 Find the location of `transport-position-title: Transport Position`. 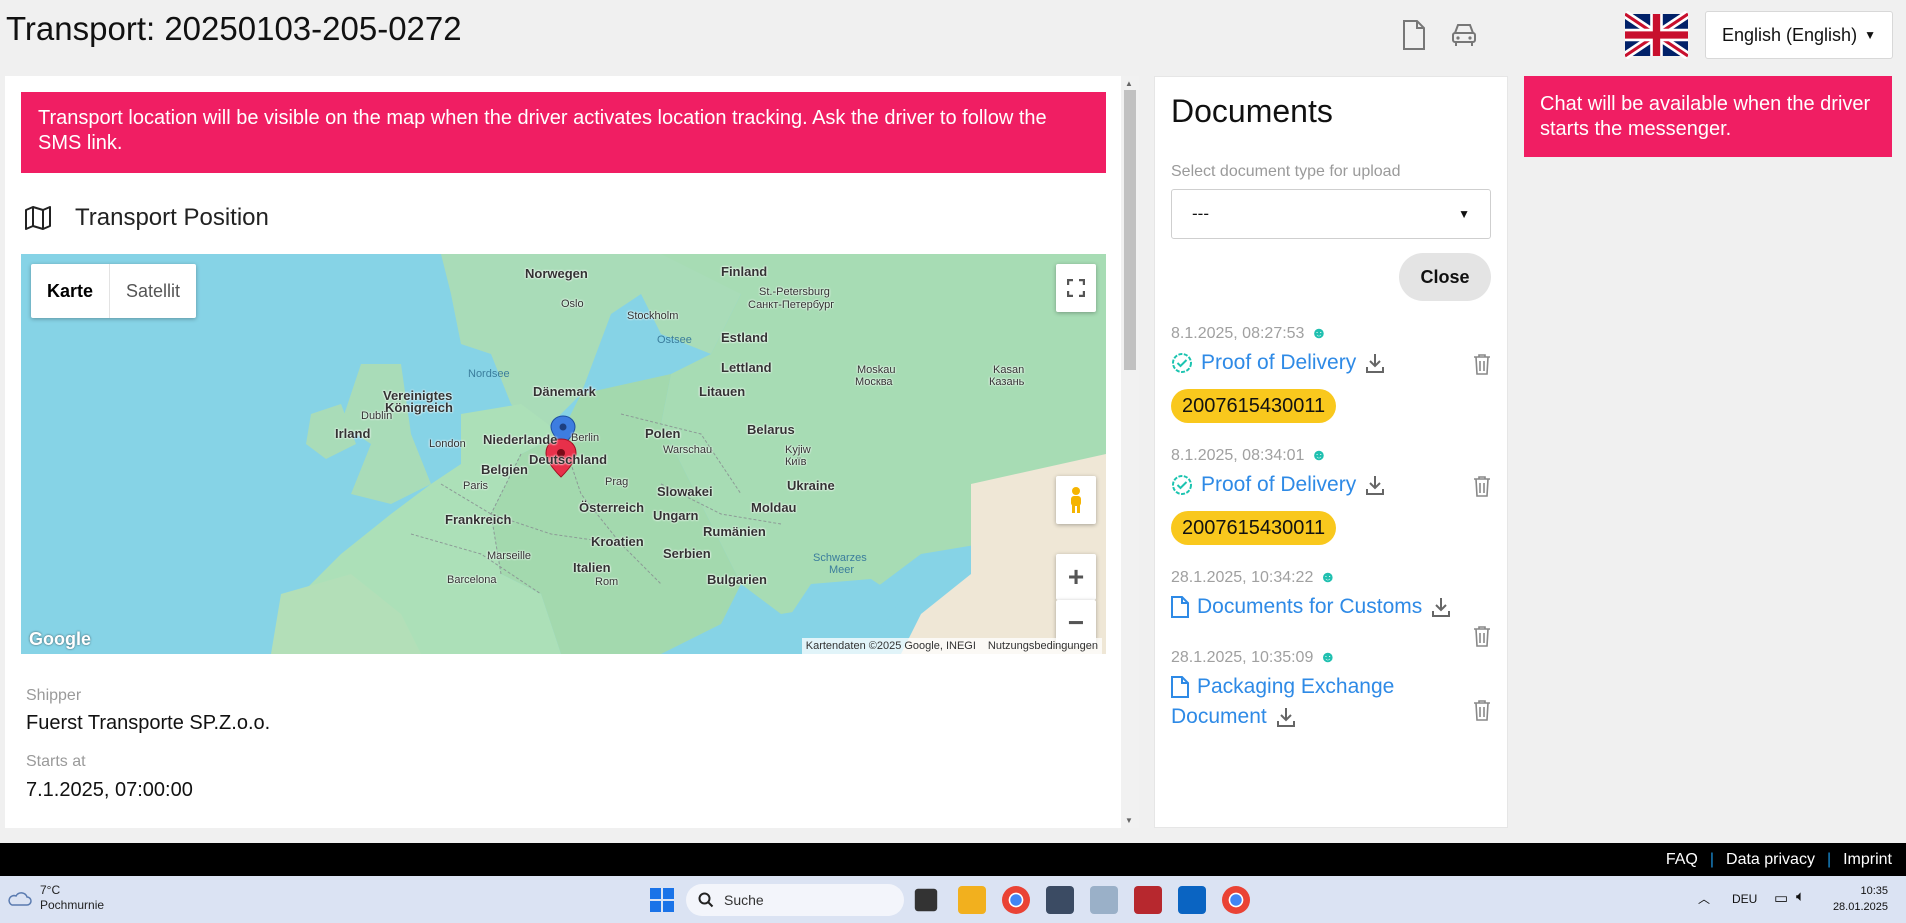

transport-position-title: Transport Position is located at coordinates (172, 217).